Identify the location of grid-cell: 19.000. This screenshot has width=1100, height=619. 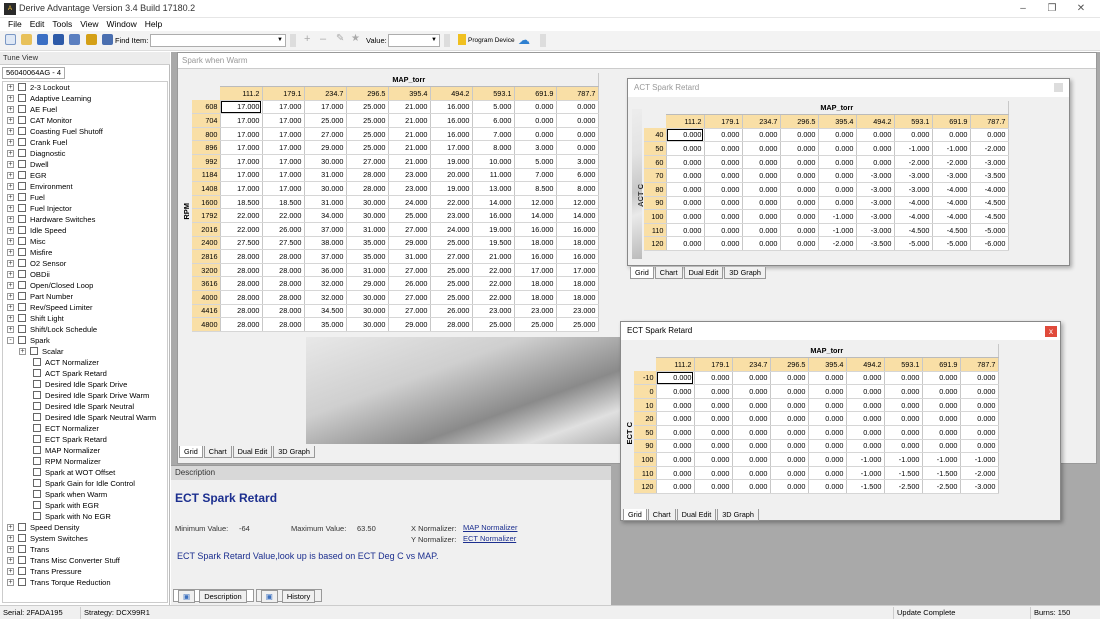
(451, 161).